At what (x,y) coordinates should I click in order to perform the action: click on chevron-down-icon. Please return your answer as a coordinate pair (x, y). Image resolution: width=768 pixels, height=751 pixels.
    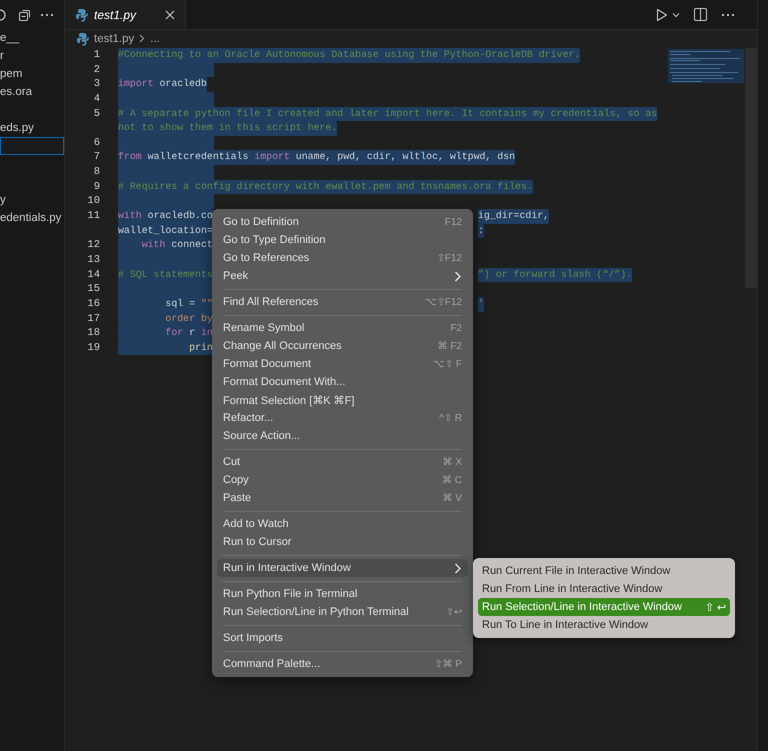
    Looking at the image, I should click on (676, 15).